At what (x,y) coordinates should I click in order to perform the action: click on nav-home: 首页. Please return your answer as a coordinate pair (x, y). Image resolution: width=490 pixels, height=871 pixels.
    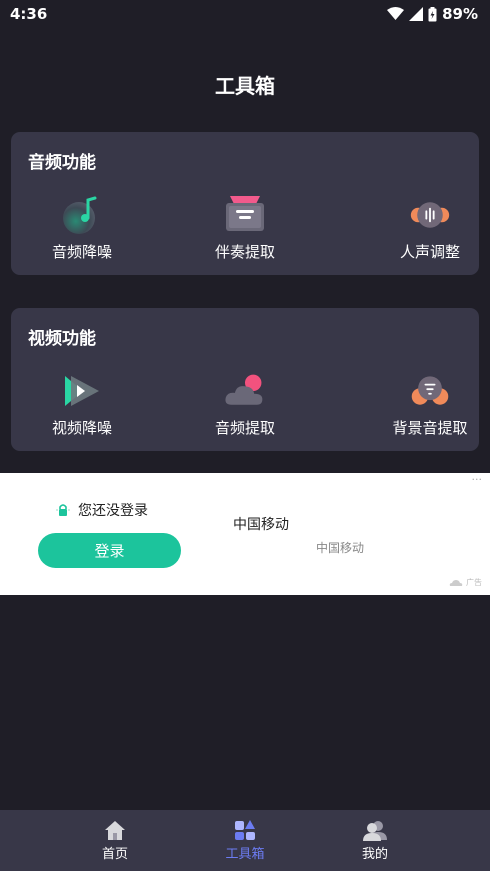
    Looking at the image, I should click on (115, 841).